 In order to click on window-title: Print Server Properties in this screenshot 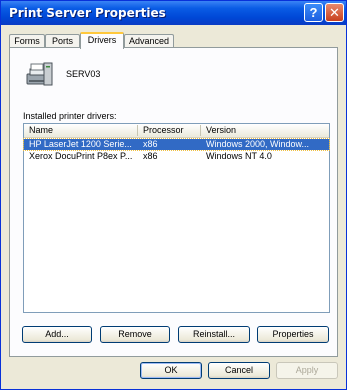, I will do `click(87, 13)`.